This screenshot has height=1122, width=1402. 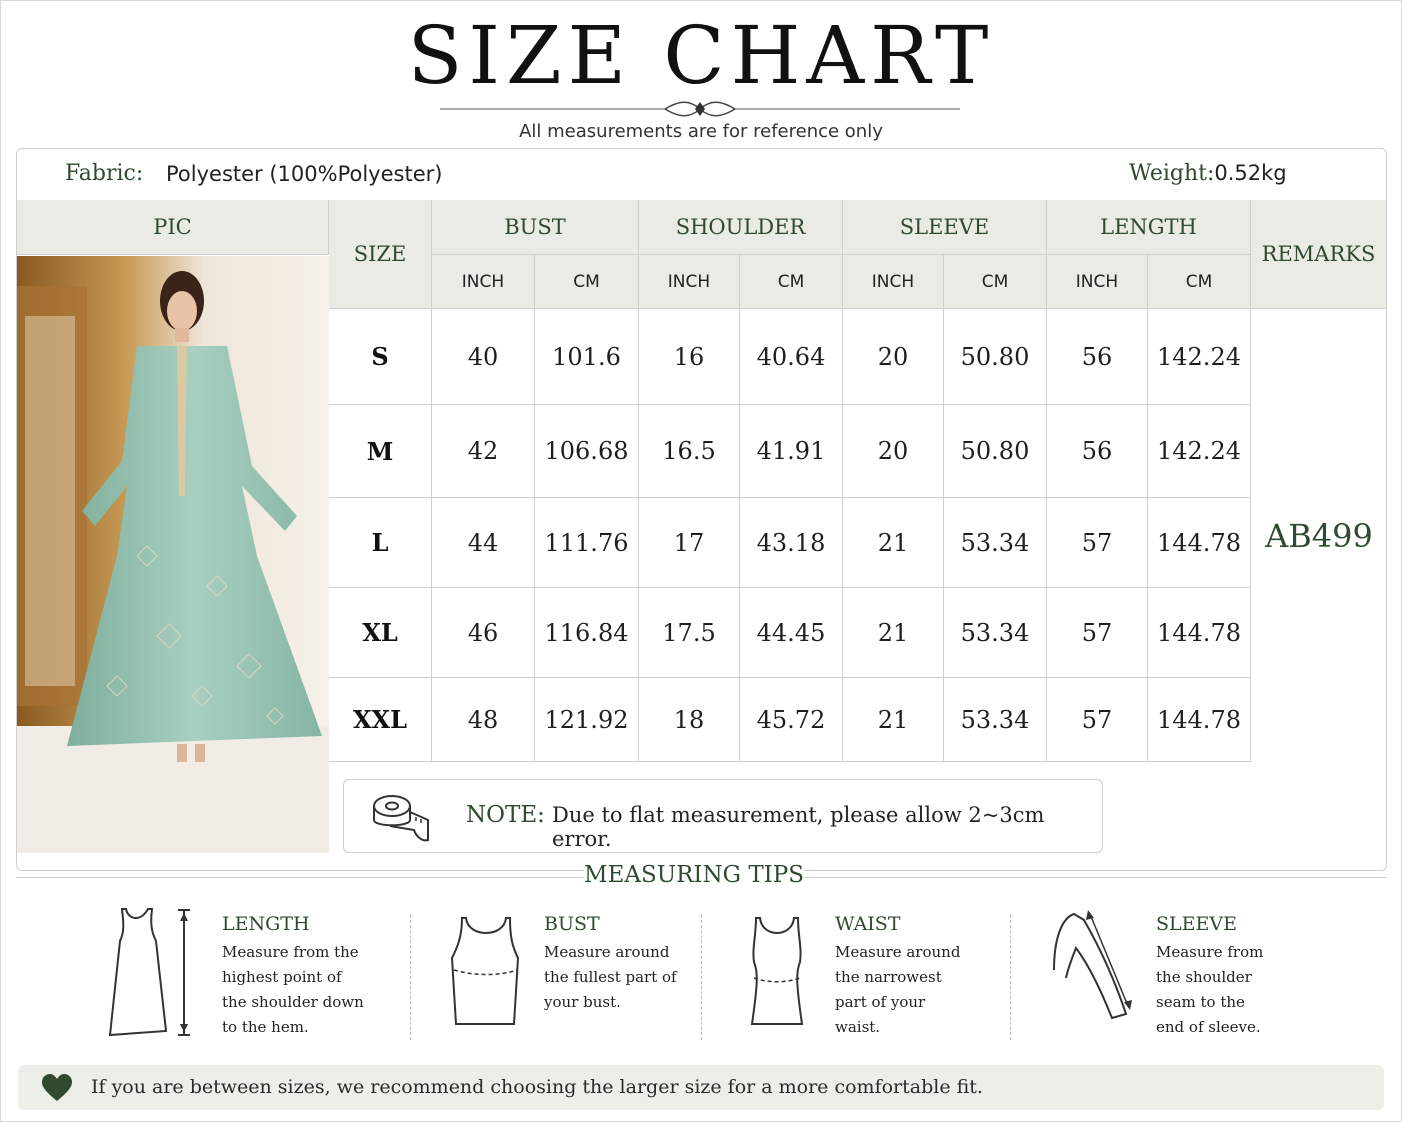 I want to click on table-cell: 44, so click(x=483, y=543).